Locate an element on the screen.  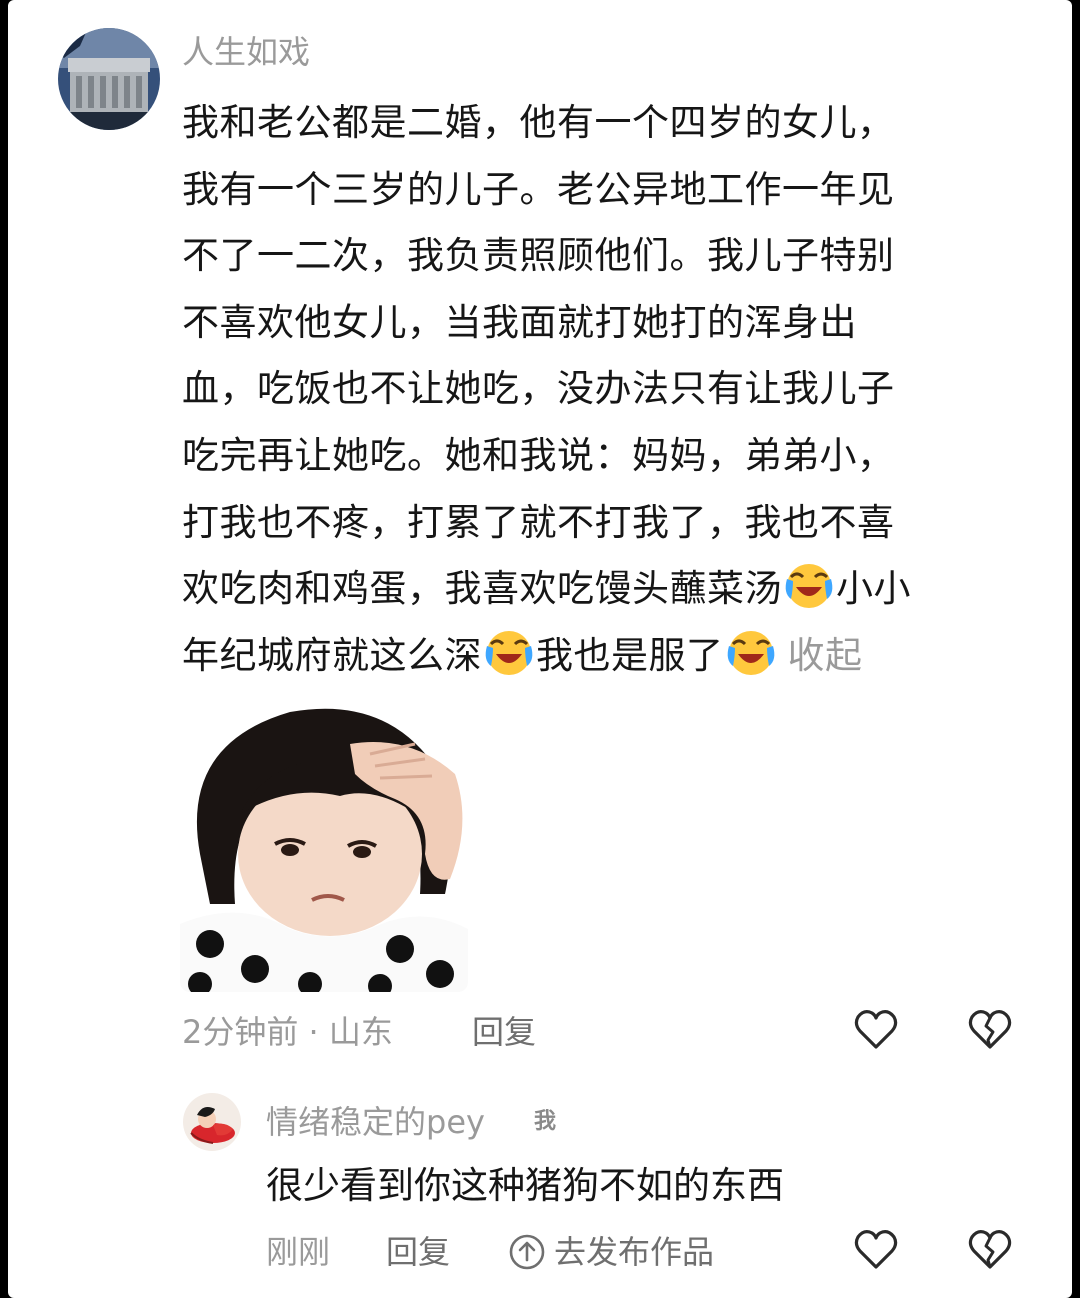
user-avatar is located at coordinates (109, 79).